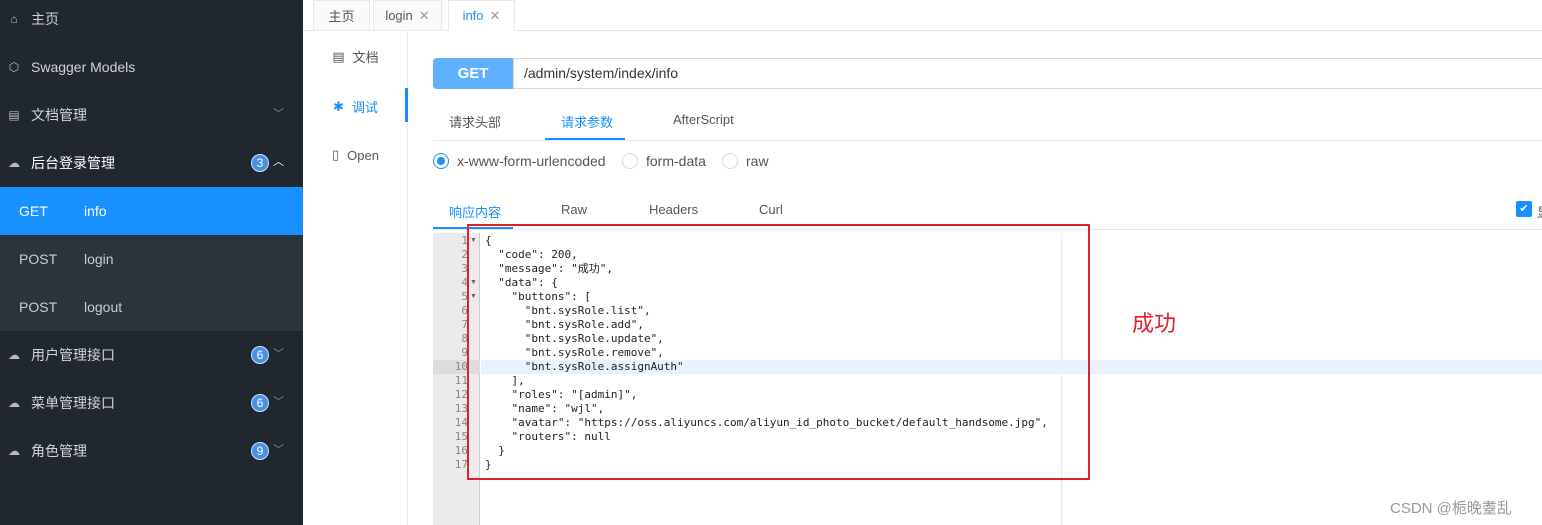 The height and width of the screenshot is (525, 1542). Describe the element at coordinates (531, 161) in the screenshot. I see `radio-label: x-www-form-urlencoded` at that location.